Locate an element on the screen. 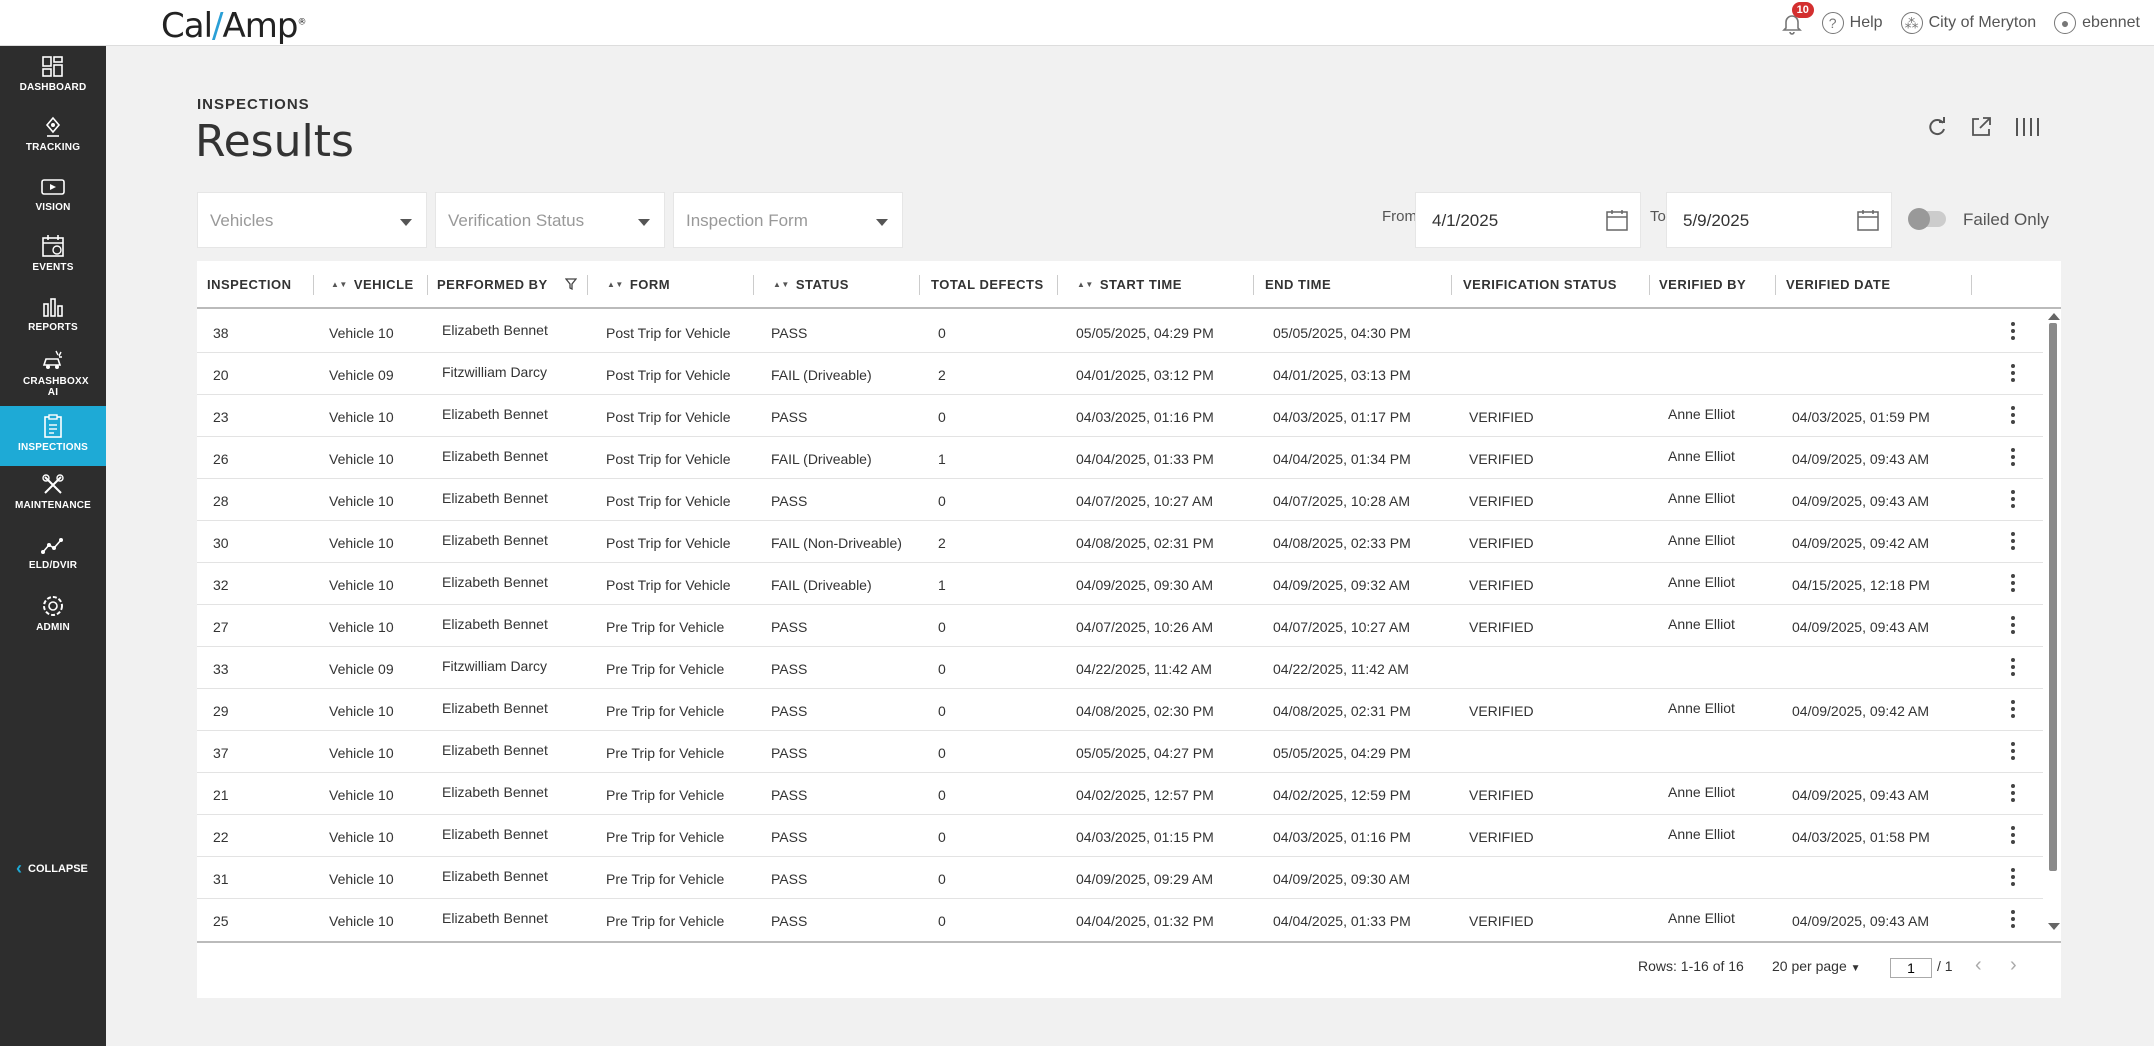 The width and height of the screenshot is (2154, 1046). column-header-form: ▲▼ FORM is located at coordinates (638, 284).